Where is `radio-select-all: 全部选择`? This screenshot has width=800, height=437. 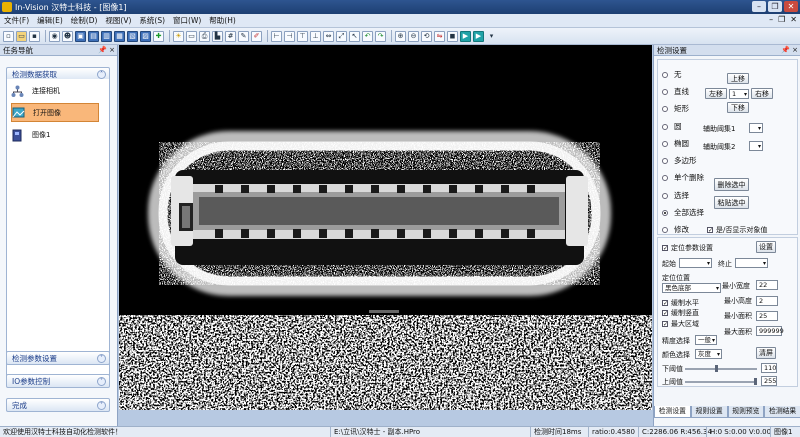 radio-select-all: 全部选择 is located at coordinates (683, 212).